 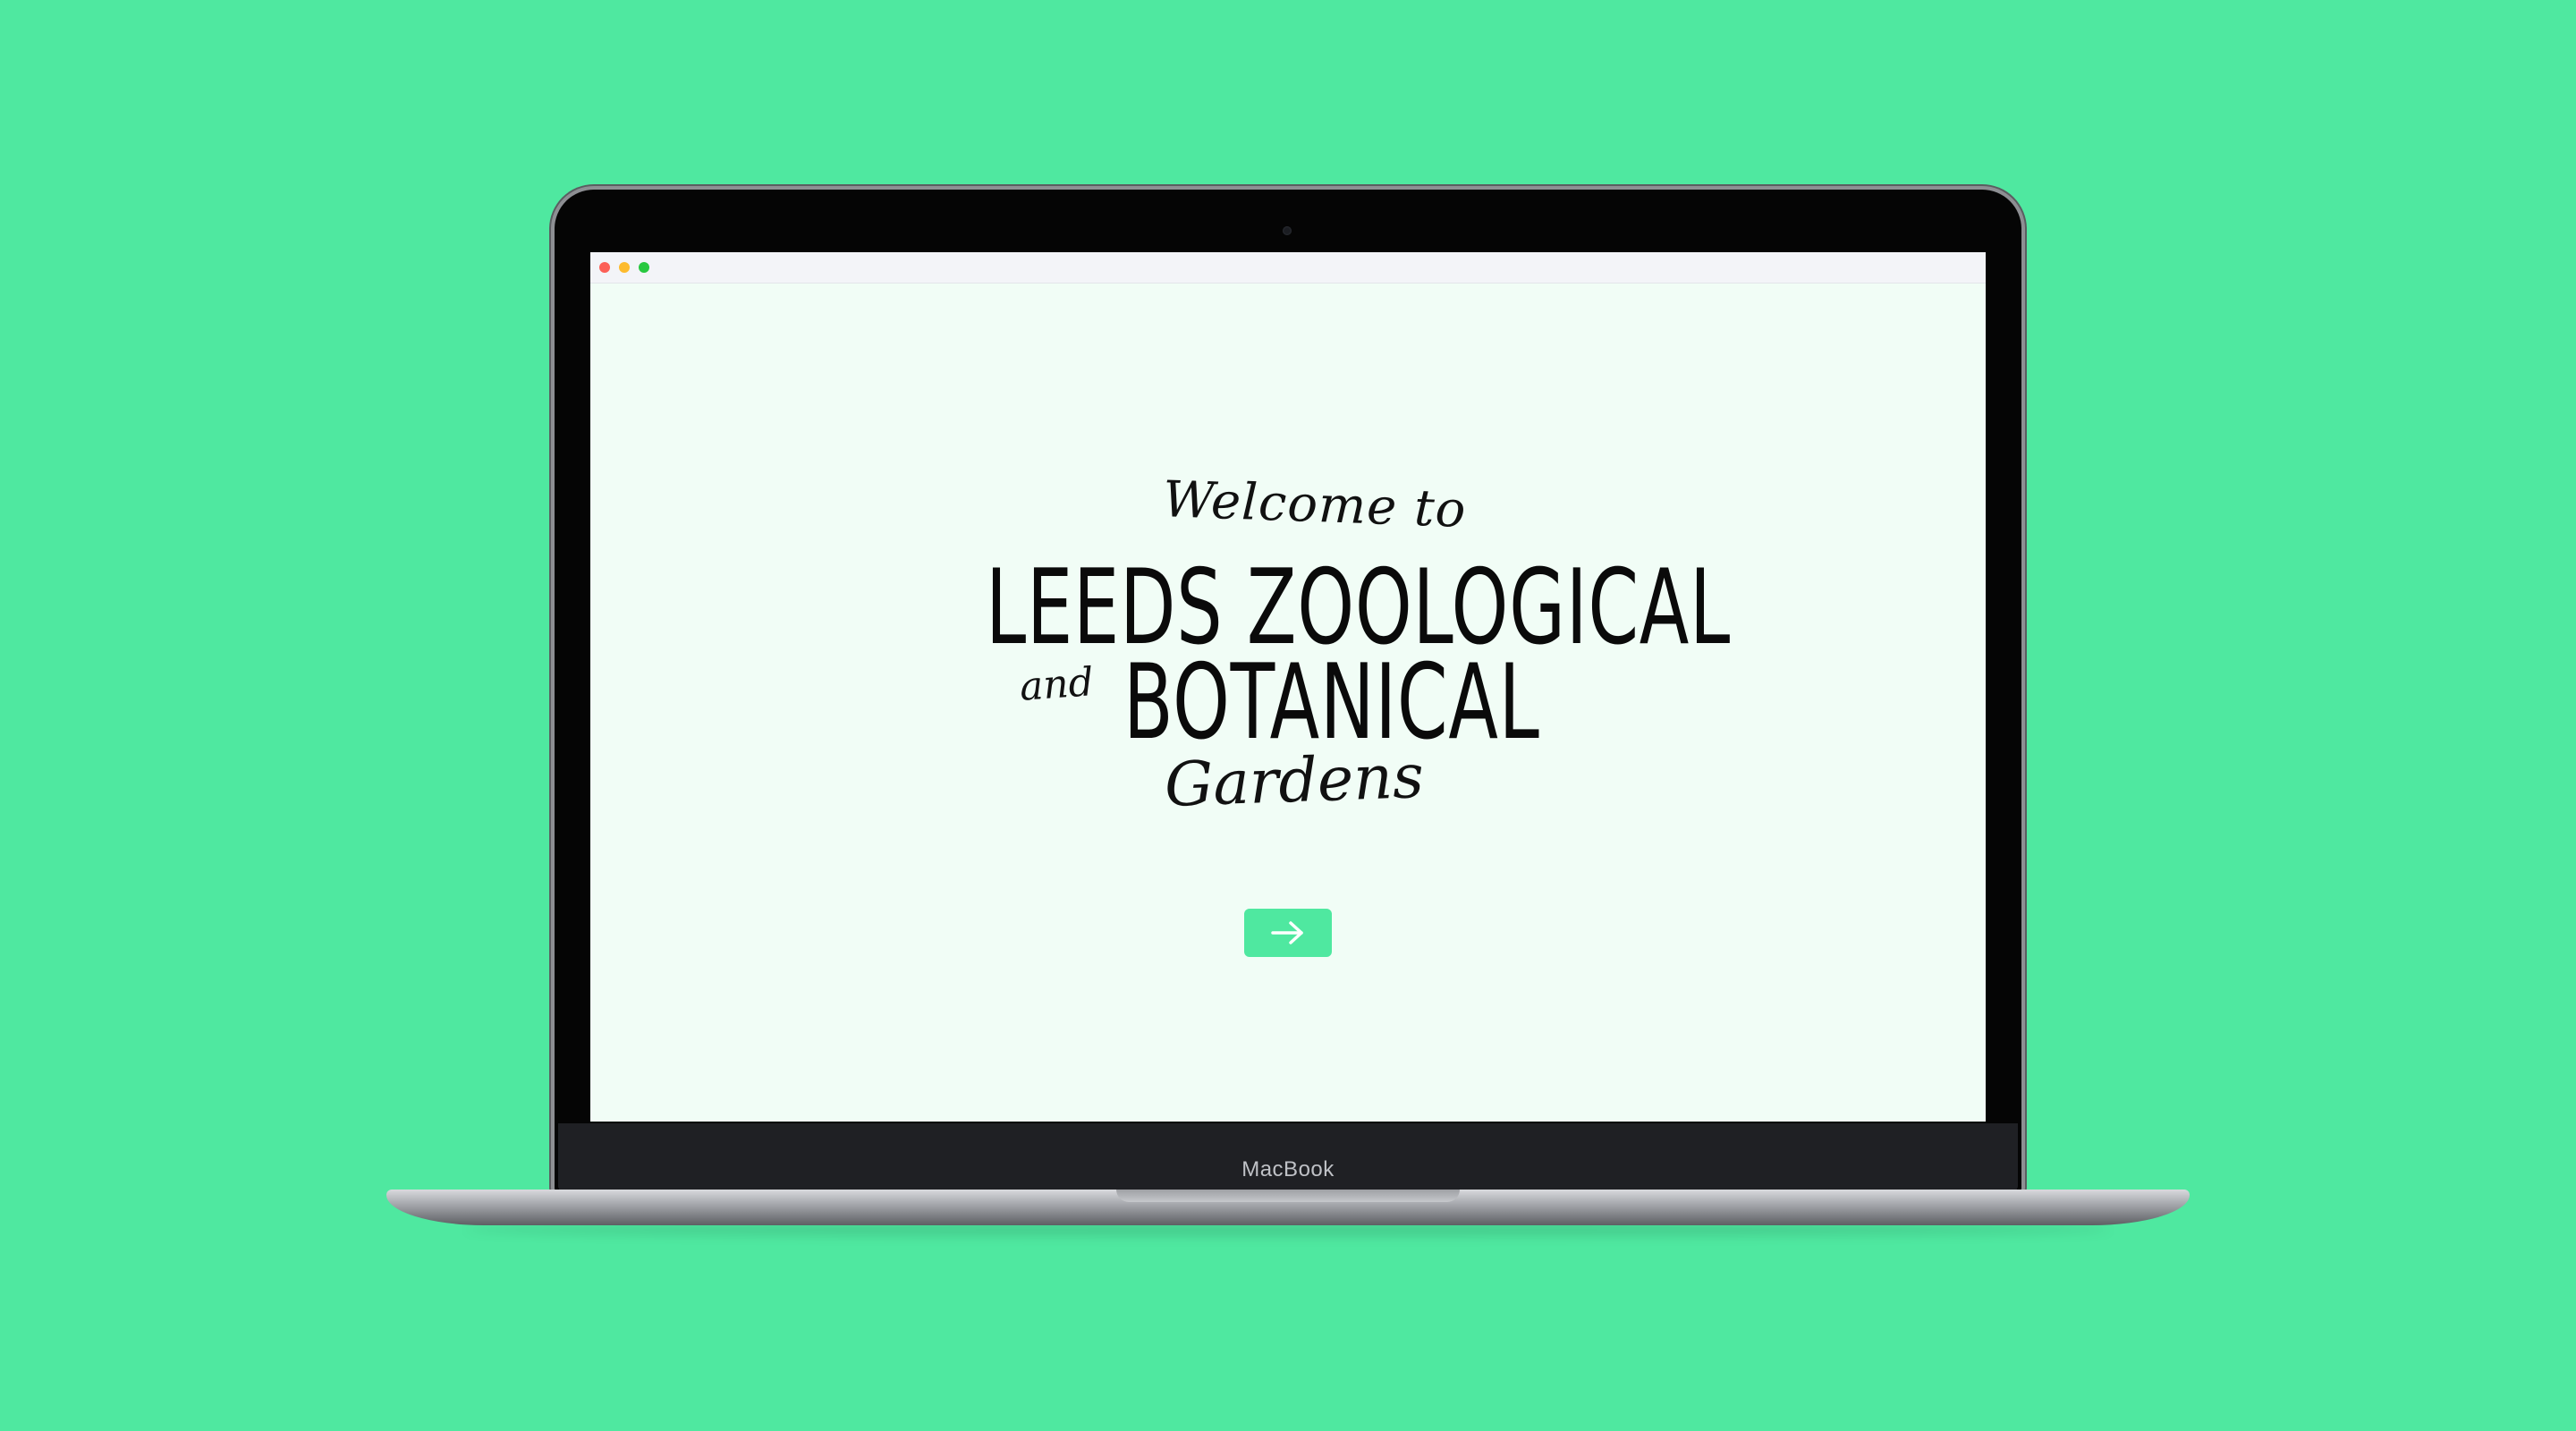 What do you see at coordinates (1294, 782) in the screenshot?
I see `gardens-text: Gardens` at bounding box center [1294, 782].